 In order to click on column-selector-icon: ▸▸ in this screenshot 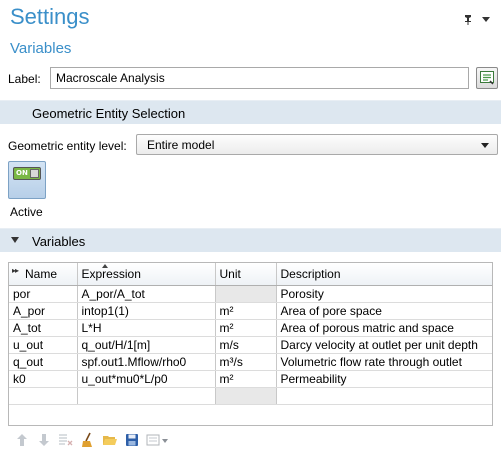, I will do `click(15, 270)`.